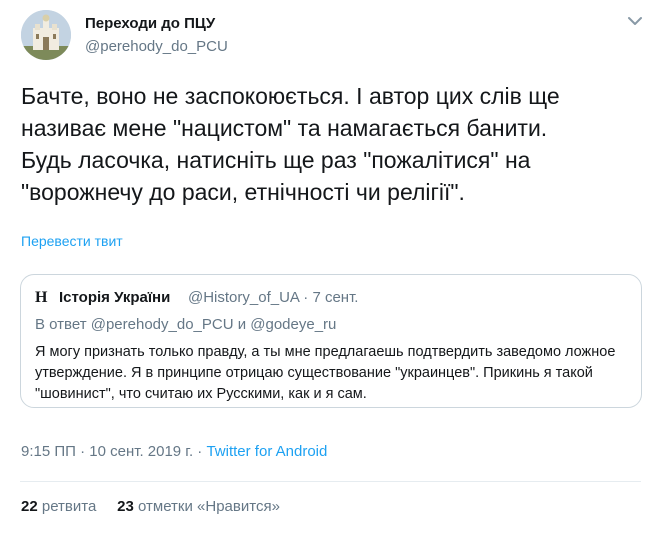  What do you see at coordinates (244, 297) in the screenshot?
I see `quoted-author-handle: @History_of_UA` at bounding box center [244, 297].